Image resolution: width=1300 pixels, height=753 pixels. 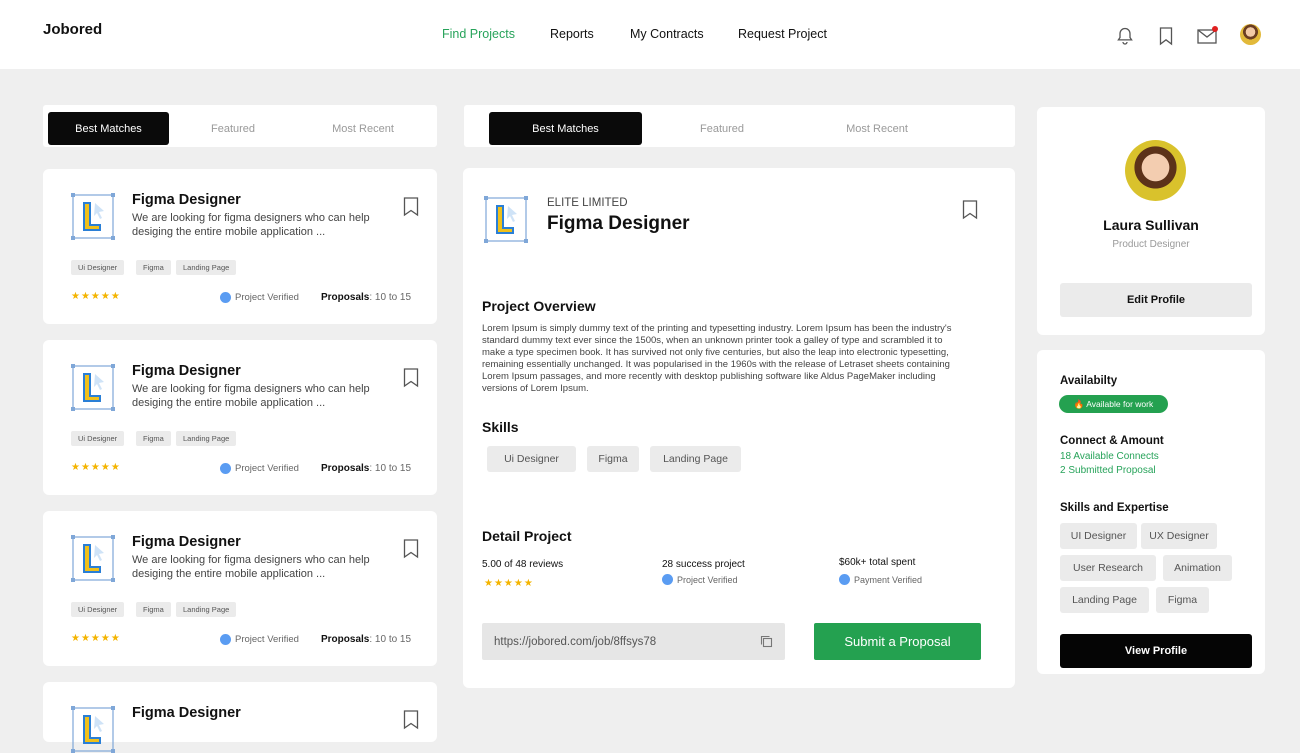 What do you see at coordinates (695, 459) in the screenshot?
I see `skill-chip: Landing Page` at bounding box center [695, 459].